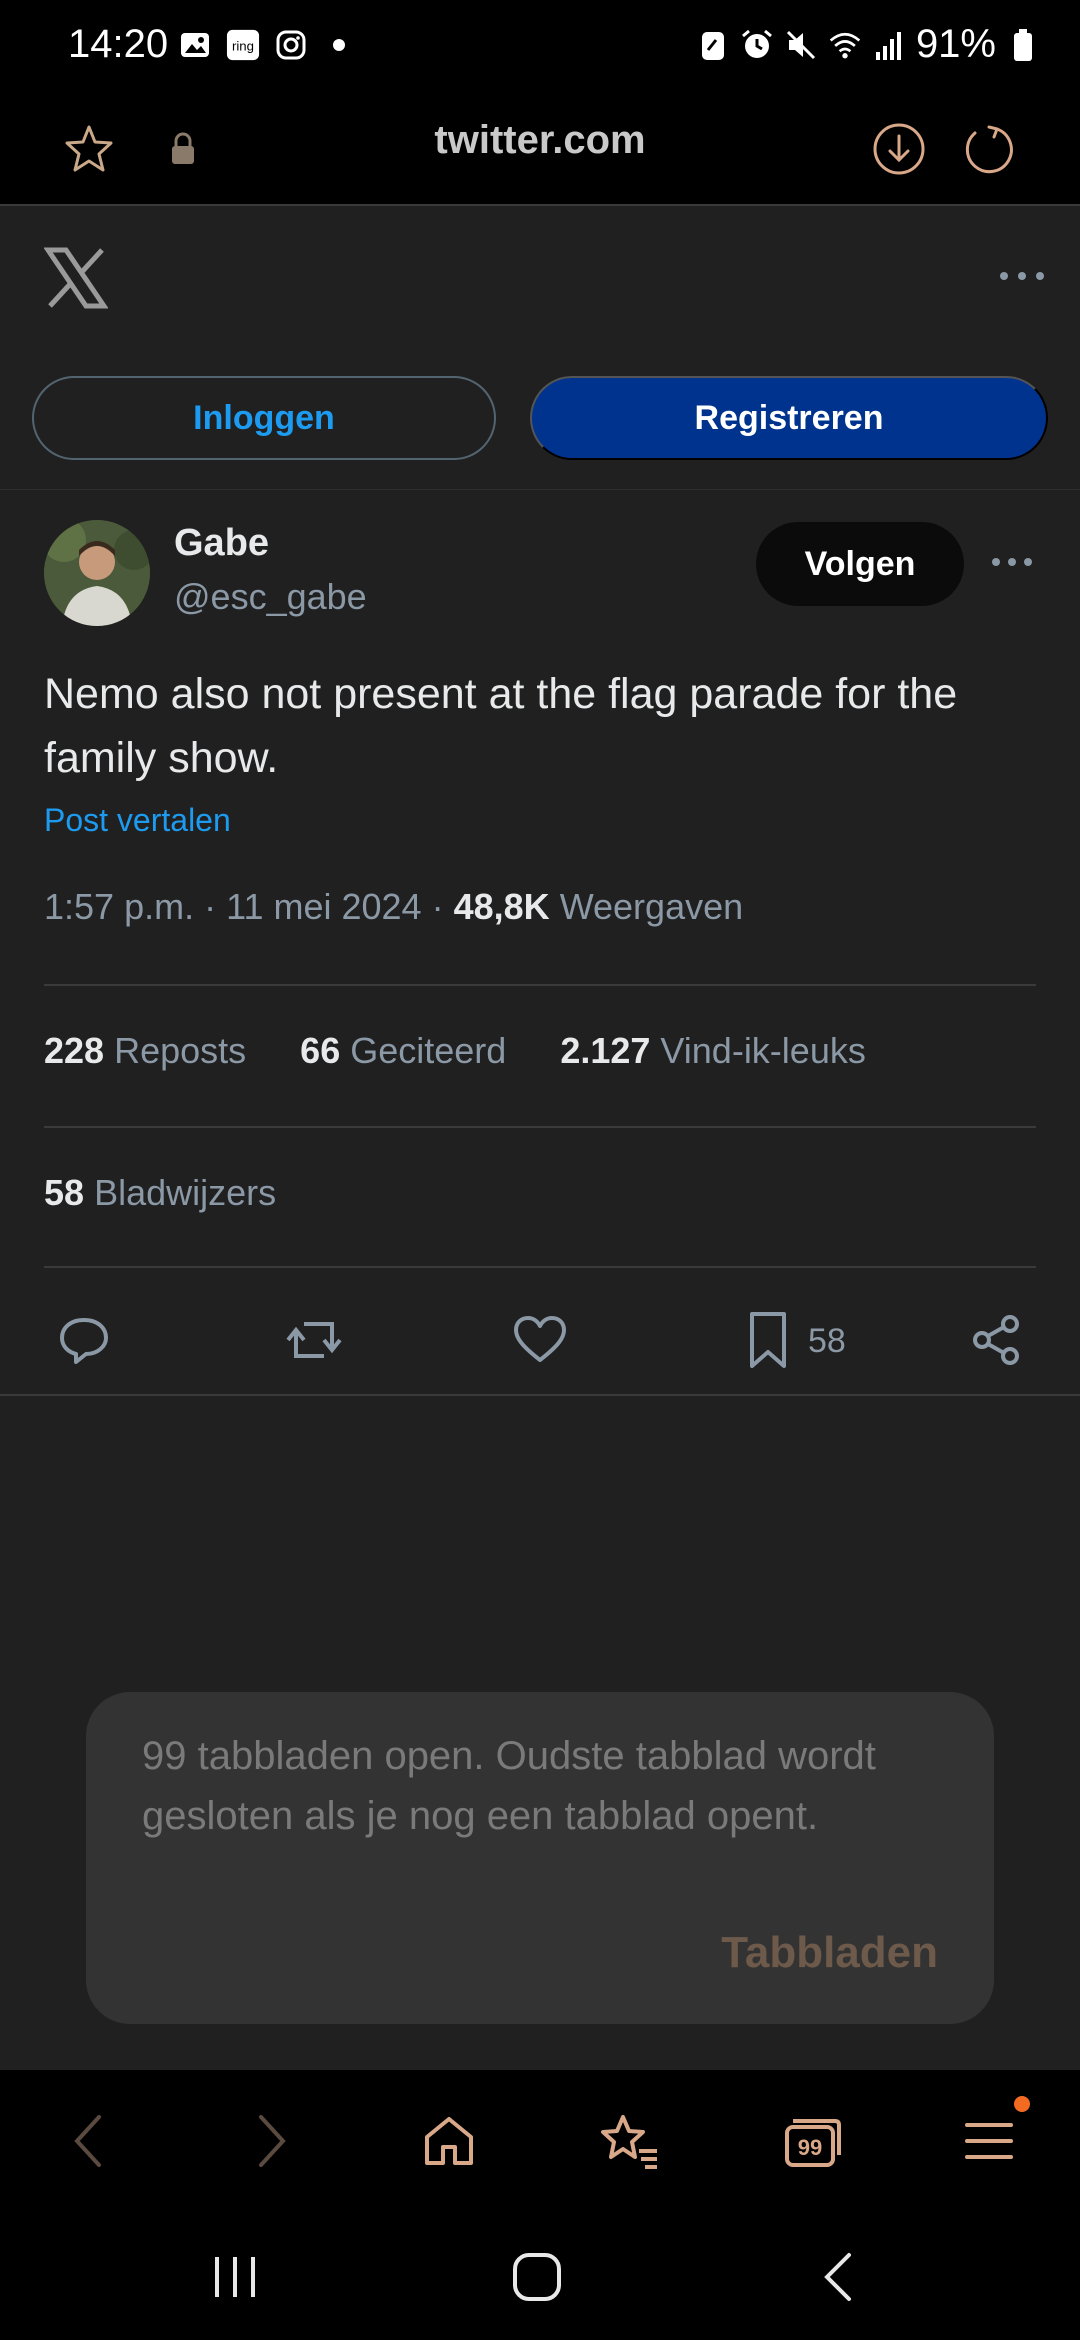  Describe the element at coordinates (180, 1050) in the screenshot. I see `reposts-label: Reposts` at that location.